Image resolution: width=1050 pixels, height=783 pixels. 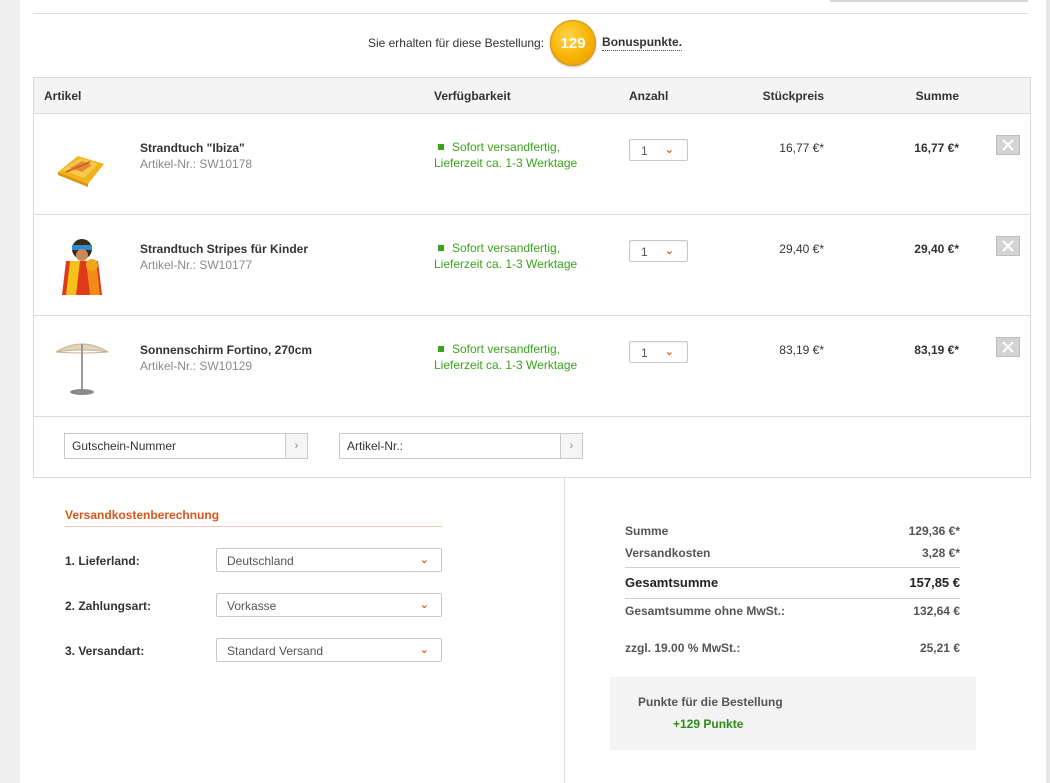 I want to click on top-divider, so click(x=530, y=13).